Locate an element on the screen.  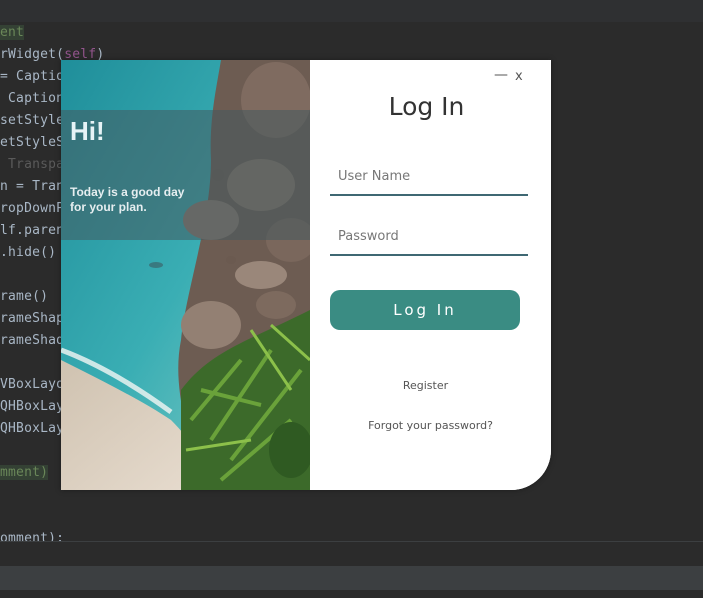
tool-panel-header is located at coordinates (351, 578).